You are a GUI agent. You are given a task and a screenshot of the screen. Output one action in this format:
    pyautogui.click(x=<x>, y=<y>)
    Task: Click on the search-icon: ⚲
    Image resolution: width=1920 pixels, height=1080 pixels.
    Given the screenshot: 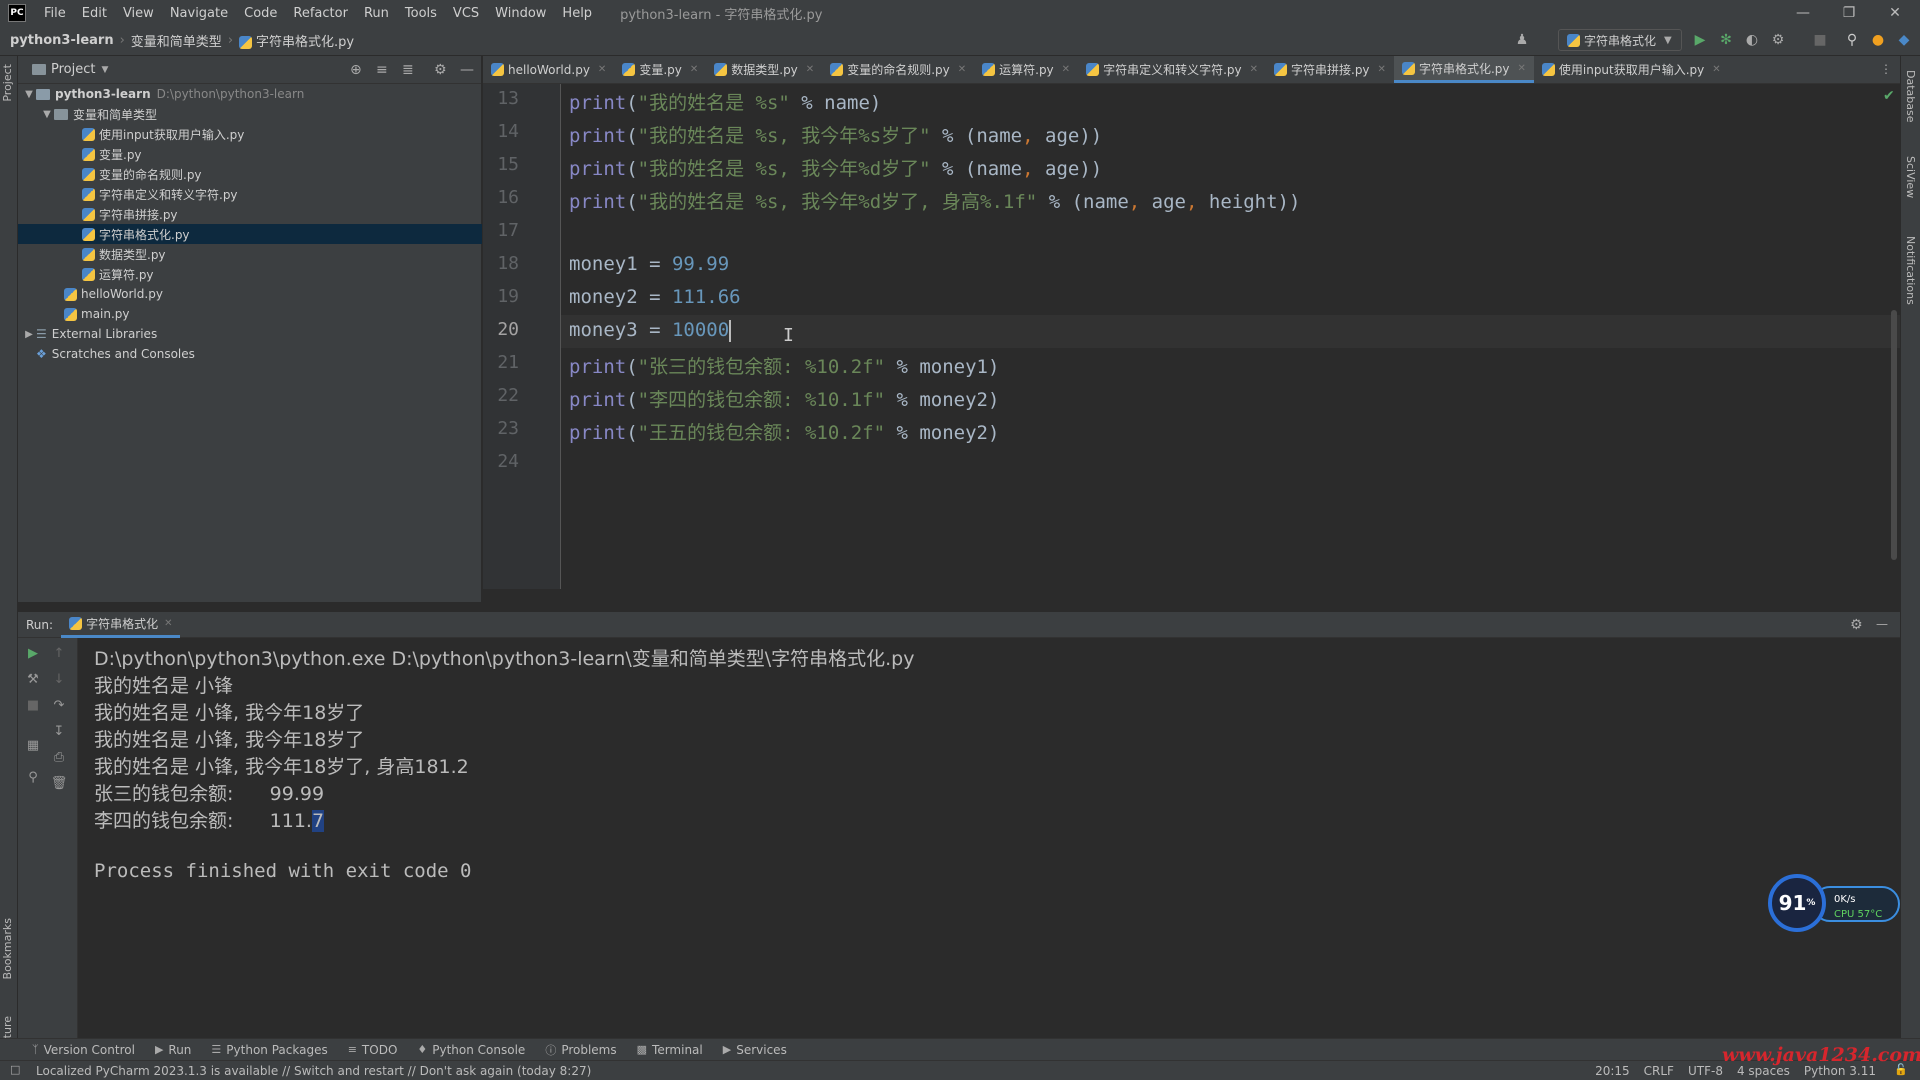 What is the action you would take?
    pyautogui.click(x=1852, y=40)
    